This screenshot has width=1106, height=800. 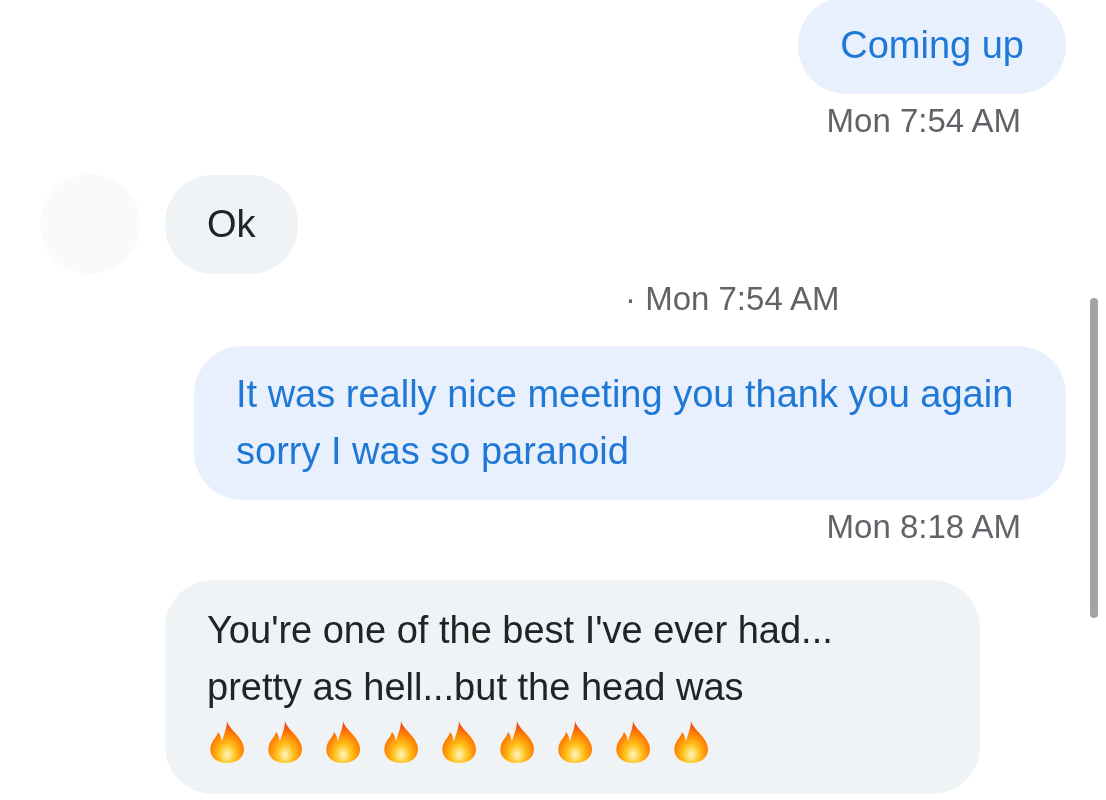 What do you see at coordinates (1094, 458) in the screenshot?
I see `scrollbar` at bounding box center [1094, 458].